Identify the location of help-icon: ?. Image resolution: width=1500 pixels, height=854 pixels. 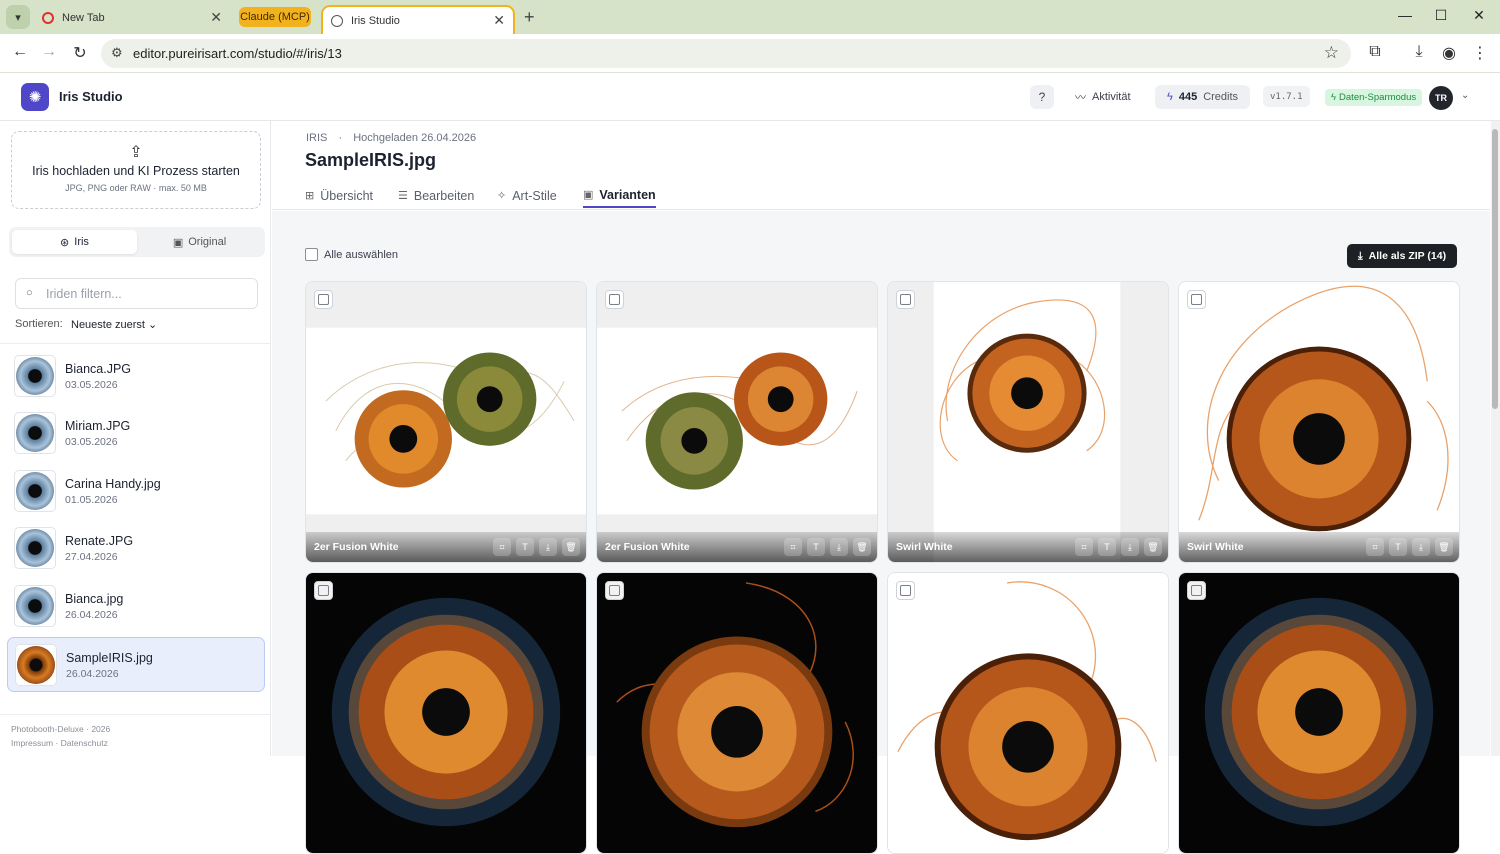
(1042, 97).